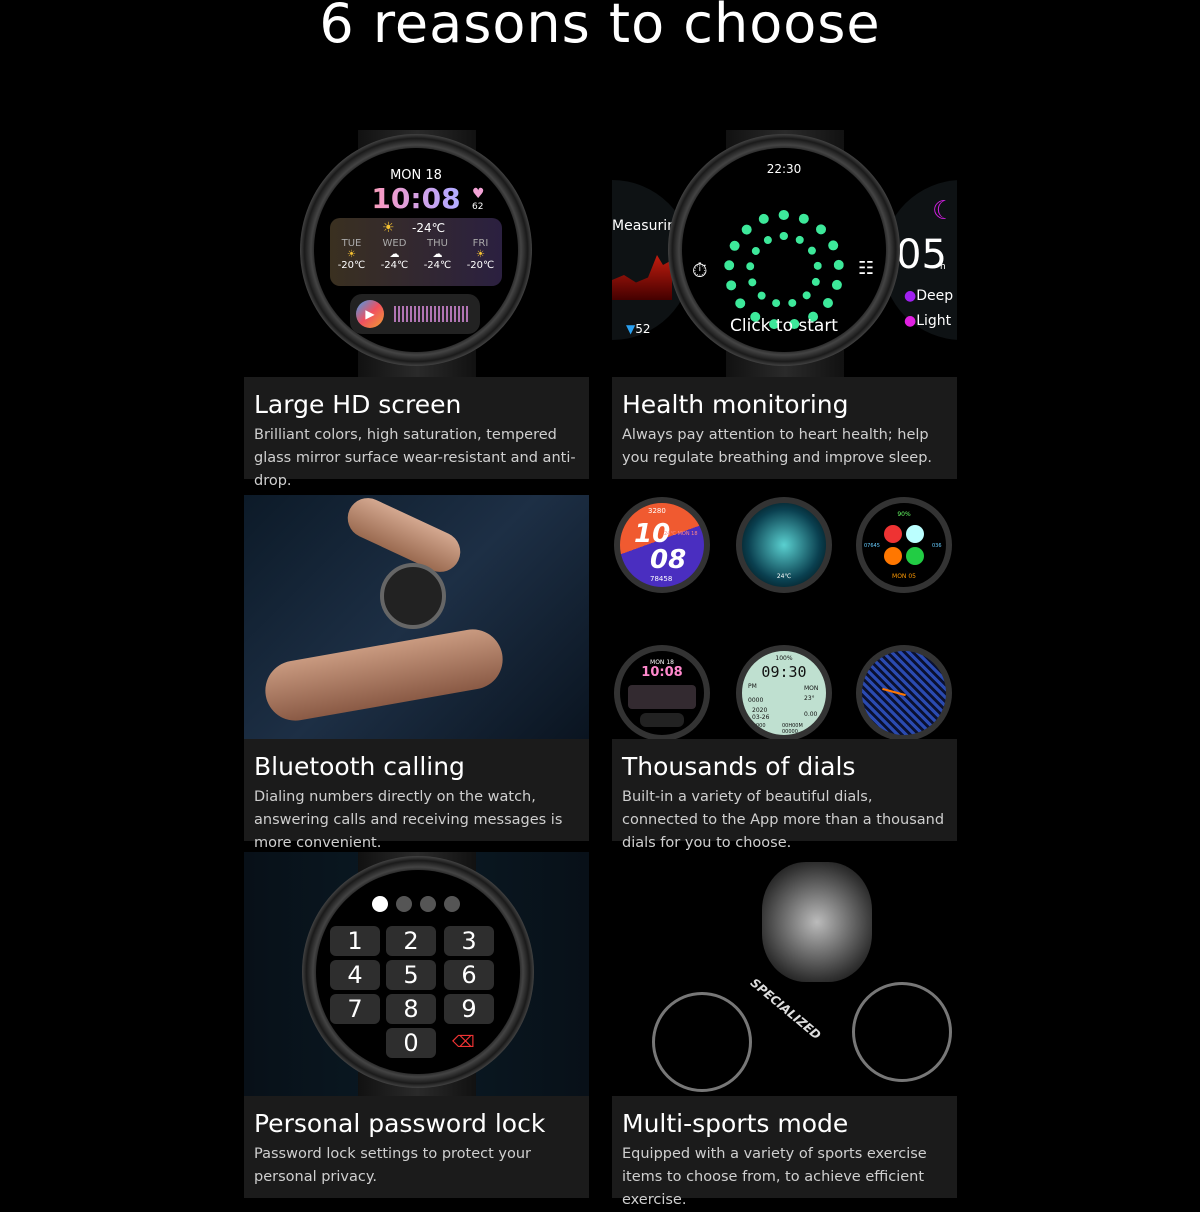 This screenshot has height=1212, width=1200. I want to click on pin-indicator, so click(416, 904).